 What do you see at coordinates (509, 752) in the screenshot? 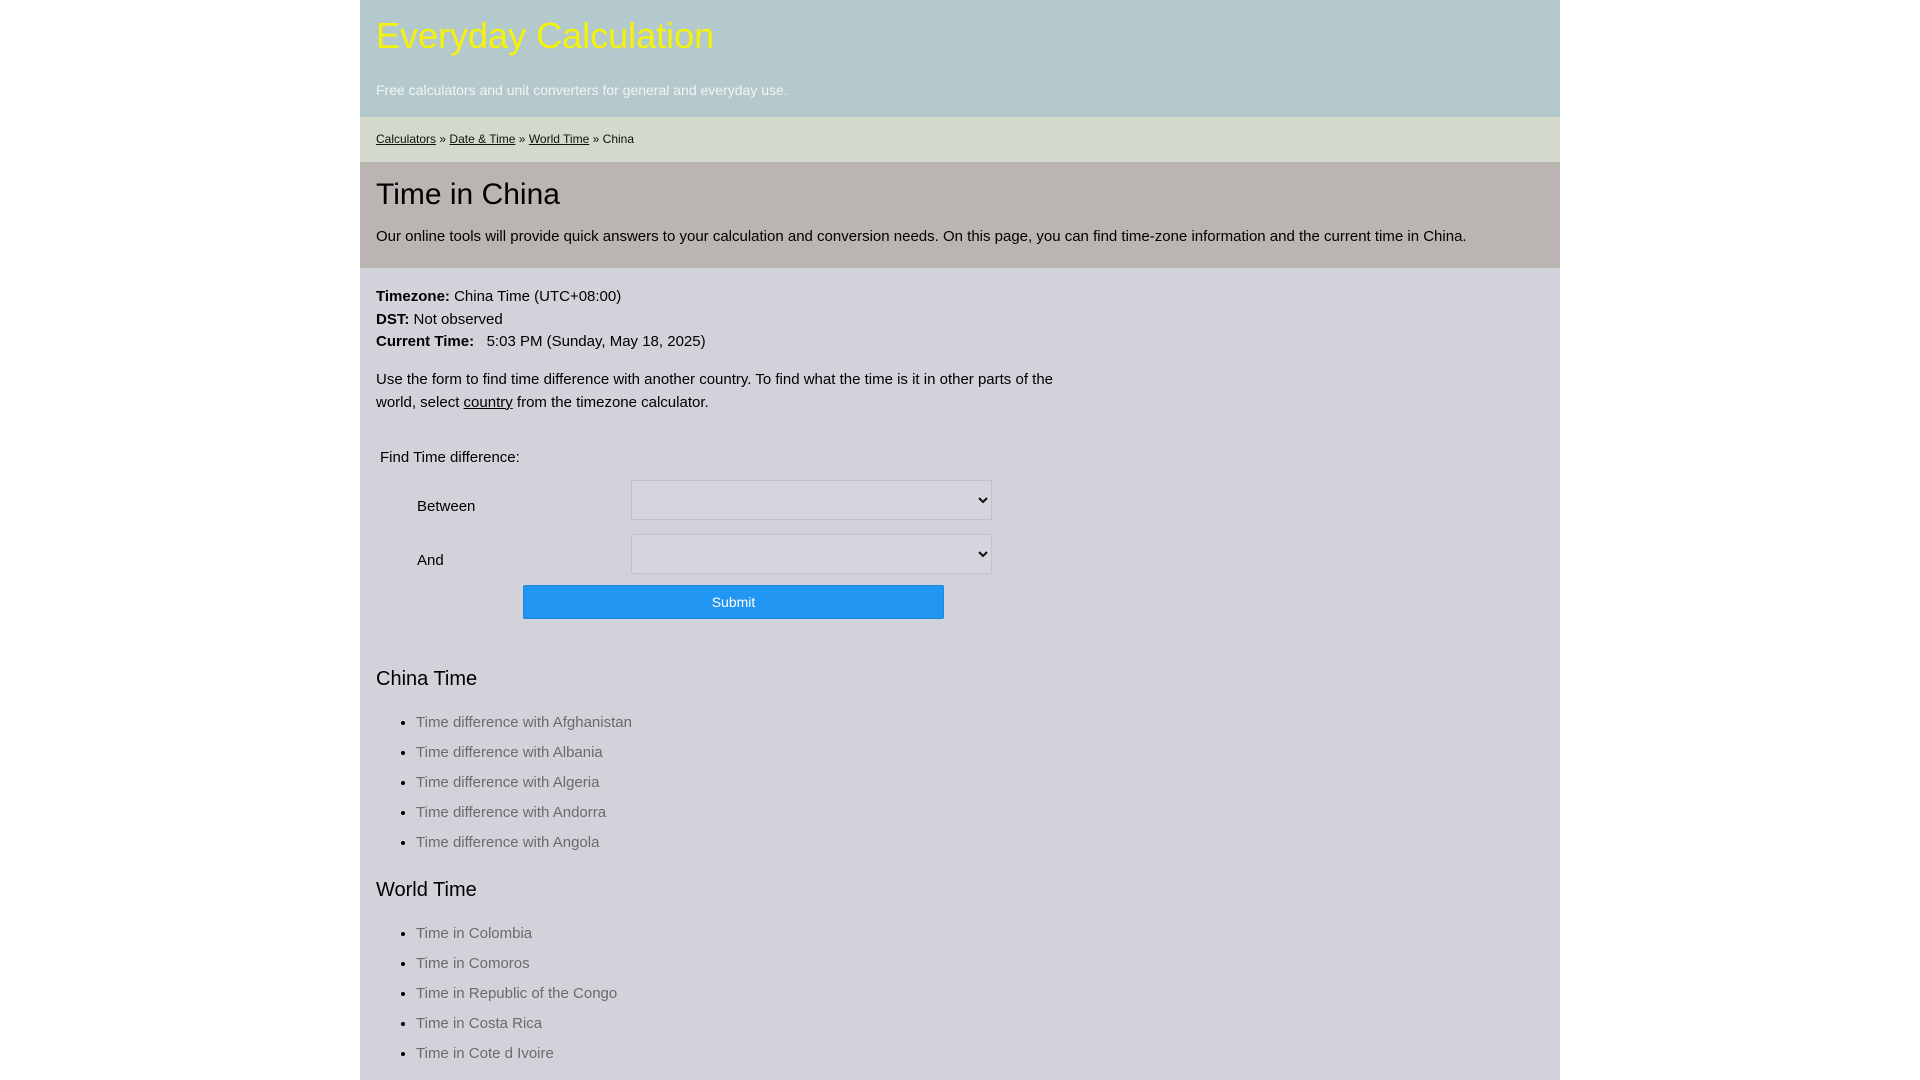
I see `time-difference-link-albania: Time difference with Albania` at bounding box center [509, 752].